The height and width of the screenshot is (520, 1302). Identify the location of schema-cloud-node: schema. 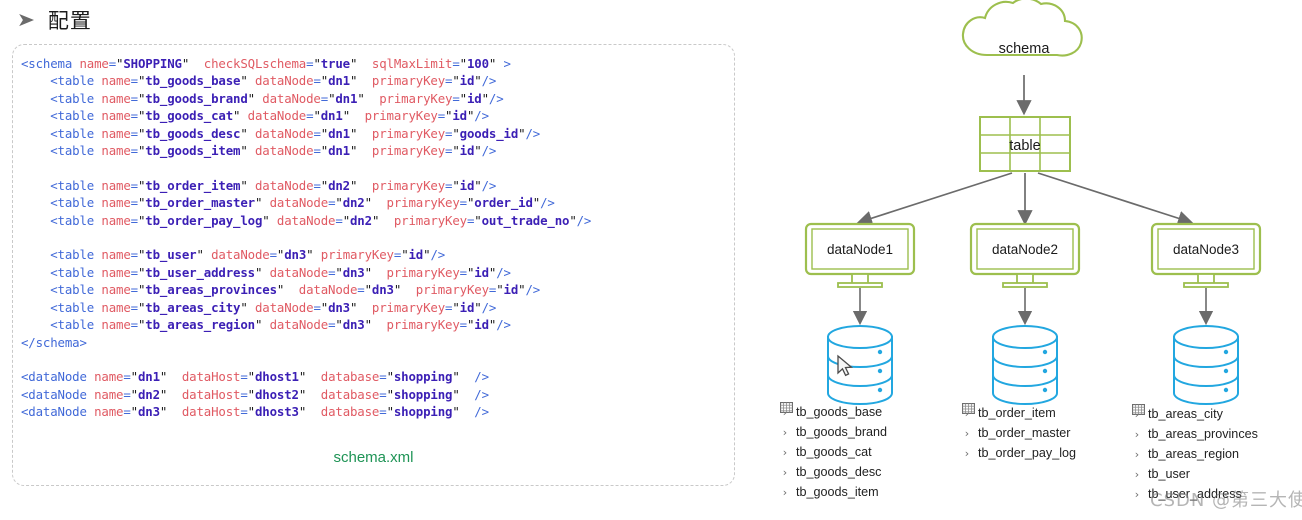
(1022, 28).